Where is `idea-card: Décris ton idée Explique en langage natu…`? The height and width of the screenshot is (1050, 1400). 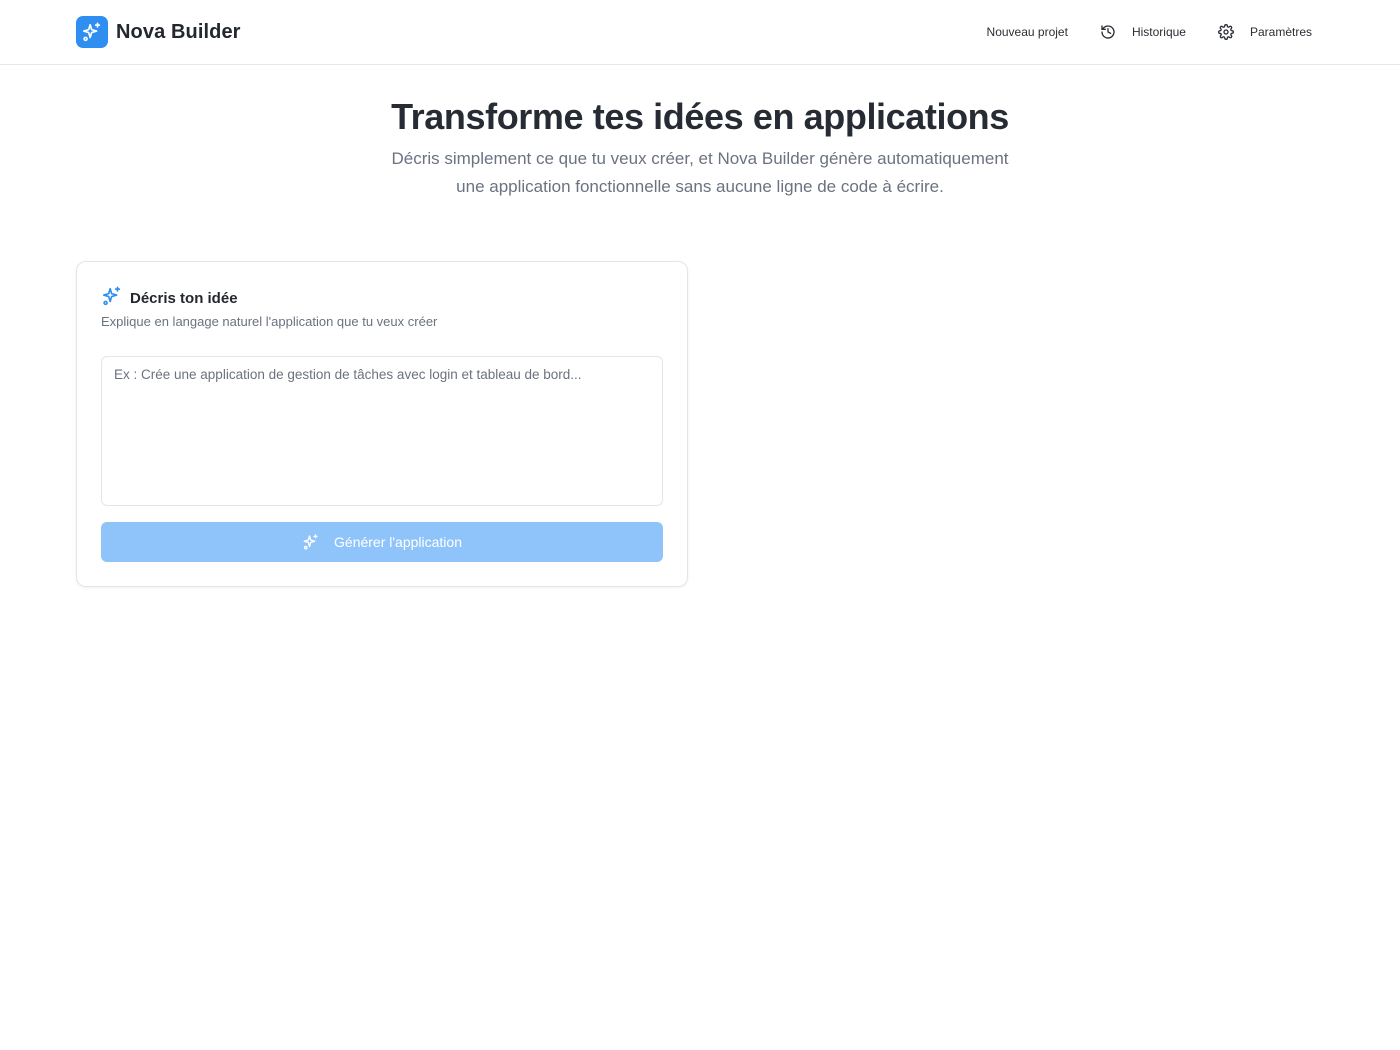
idea-card: Décris ton idée Explique en langage natu… is located at coordinates (382, 424).